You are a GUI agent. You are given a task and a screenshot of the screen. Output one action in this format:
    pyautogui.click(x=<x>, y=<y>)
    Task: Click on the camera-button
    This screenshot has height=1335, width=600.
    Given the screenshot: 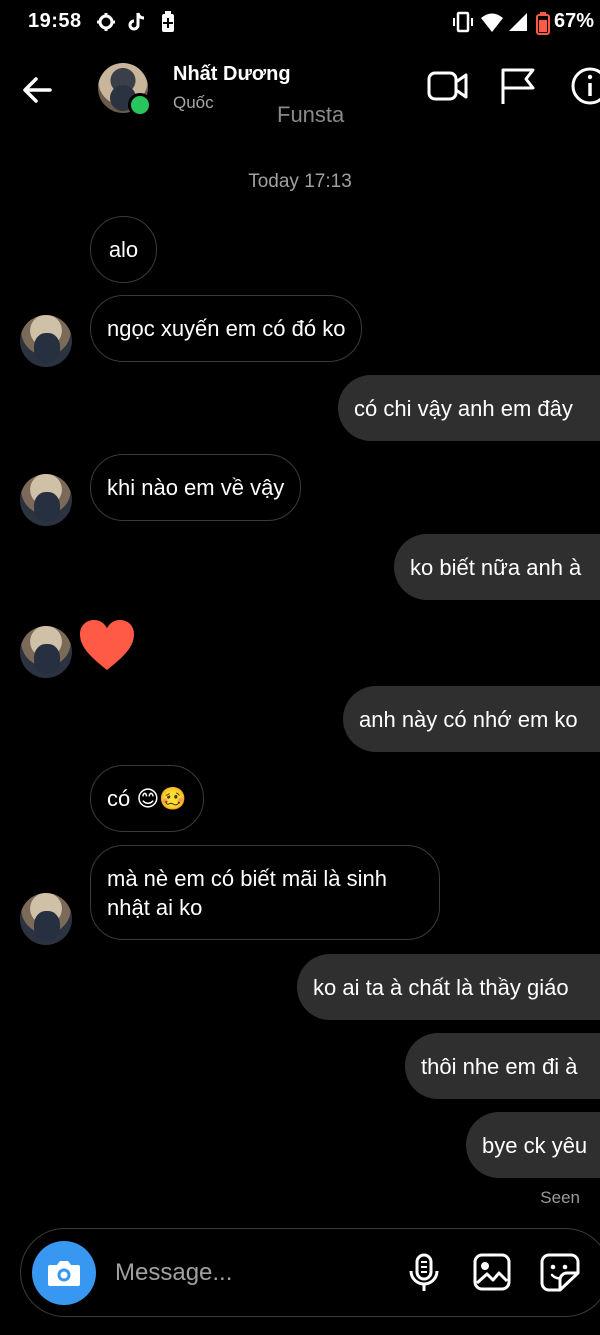 What is the action you would take?
    pyautogui.click(x=64, y=1273)
    